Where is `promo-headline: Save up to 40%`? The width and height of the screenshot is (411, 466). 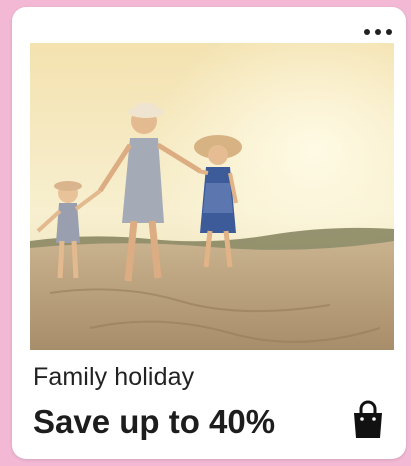 promo-headline: Save up to 40% is located at coordinates (154, 421).